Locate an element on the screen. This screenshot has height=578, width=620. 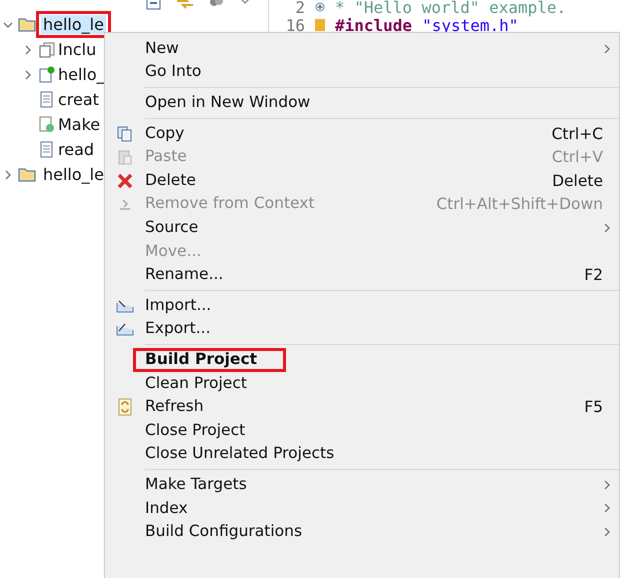
makefile-icon is located at coordinates (47, 124).